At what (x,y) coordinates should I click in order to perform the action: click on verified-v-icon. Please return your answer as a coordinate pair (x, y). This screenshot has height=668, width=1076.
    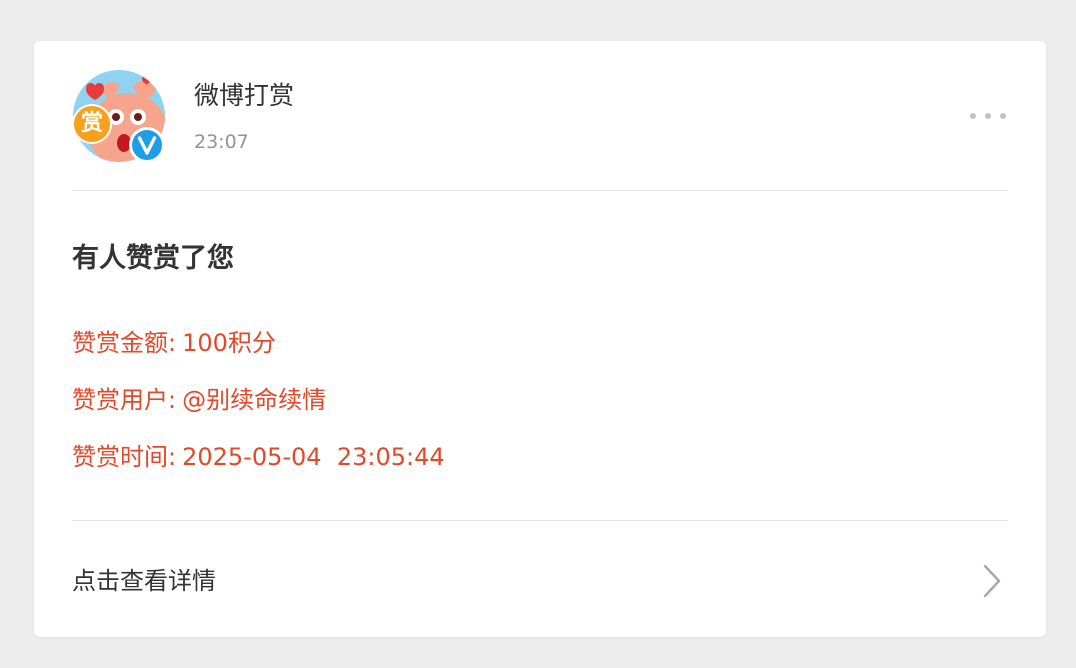
    Looking at the image, I should click on (147, 145).